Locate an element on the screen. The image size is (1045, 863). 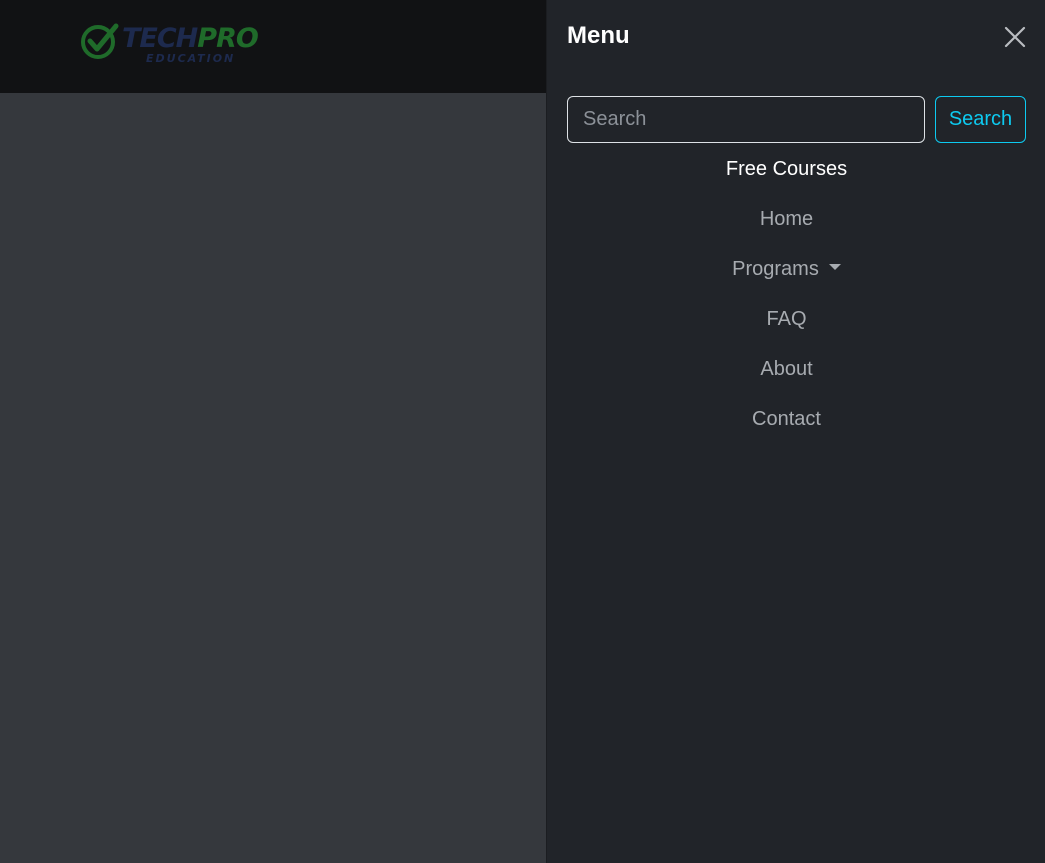
nav-link-label: Contact is located at coordinates (786, 419).